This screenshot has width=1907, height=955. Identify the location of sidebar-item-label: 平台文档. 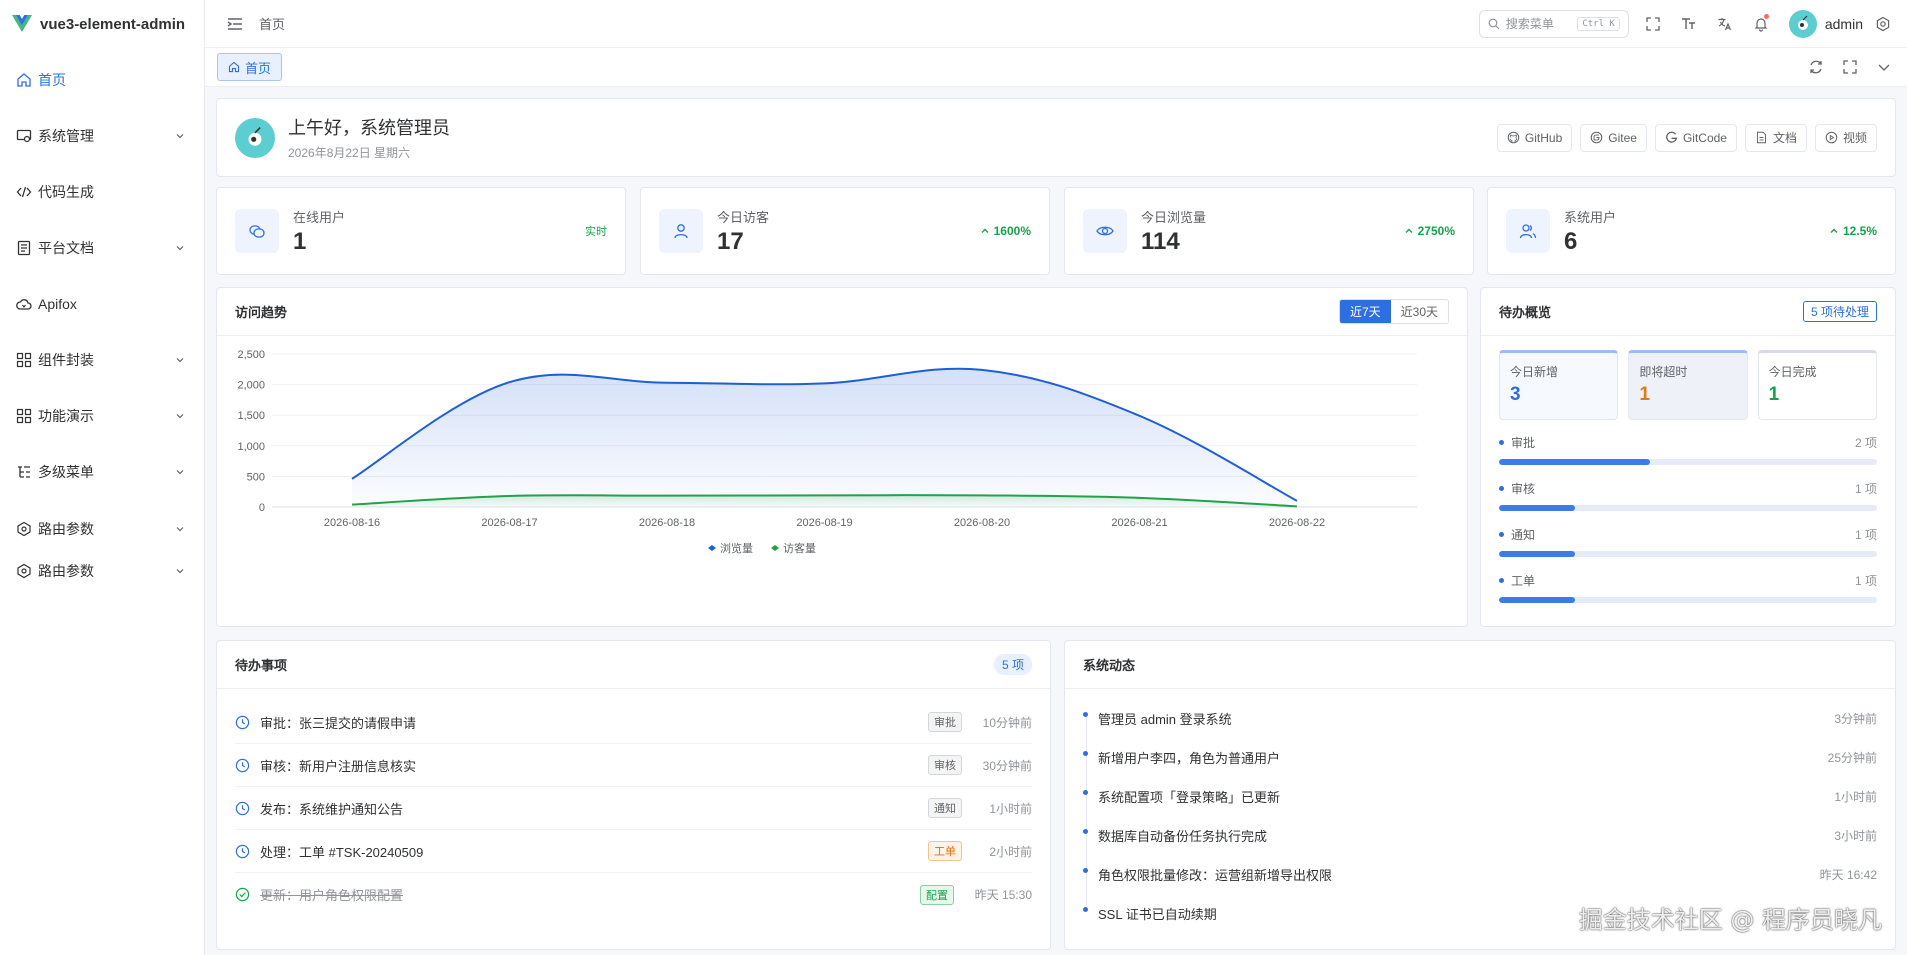
(66, 248).